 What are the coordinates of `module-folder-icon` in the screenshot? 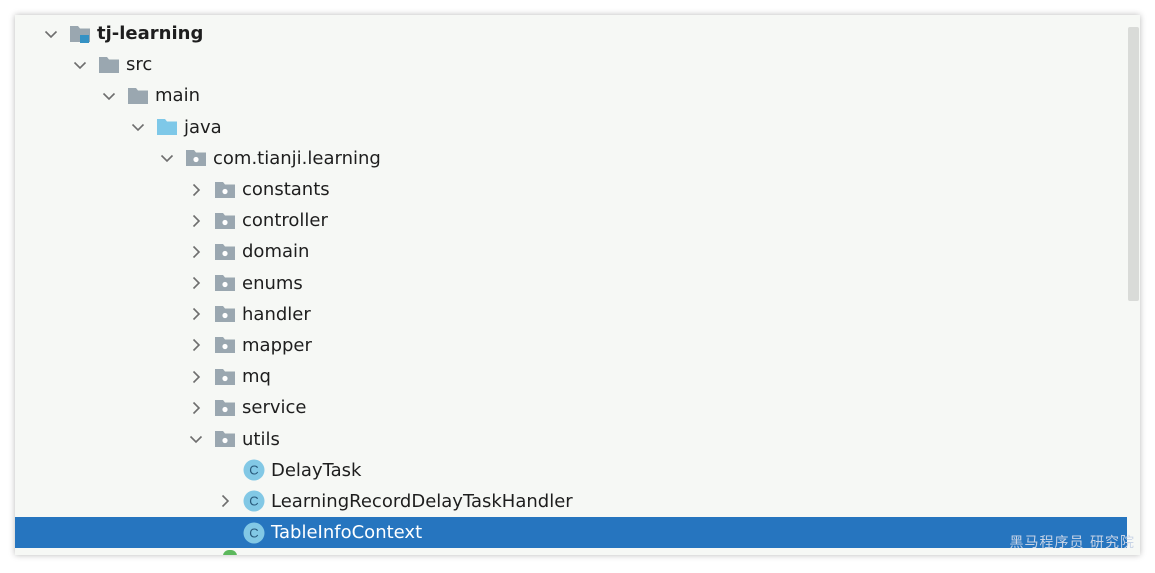 It's located at (80, 34).